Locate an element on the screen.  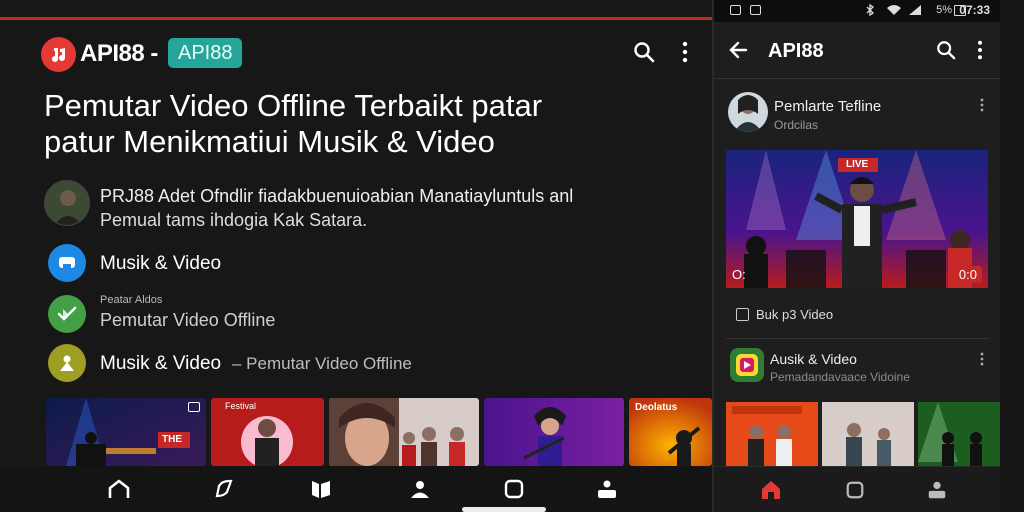
thumbnail-overlay-text: Deolatus is located at coordinates (656, 407).